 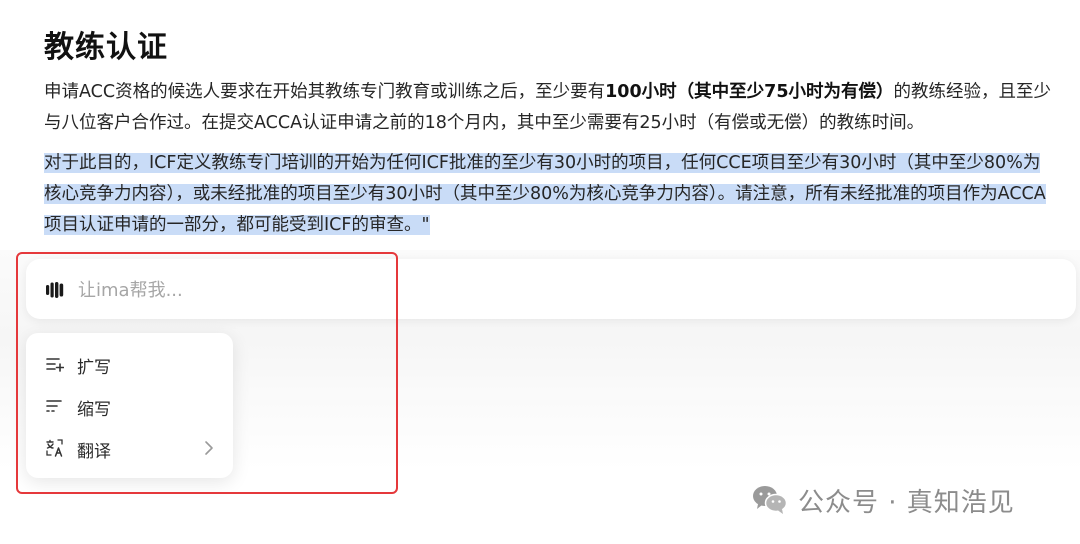 What do you see at coordinates (770, 500) in the screenshot?
I see `wechat-icon` at bounding box center [770, 500].